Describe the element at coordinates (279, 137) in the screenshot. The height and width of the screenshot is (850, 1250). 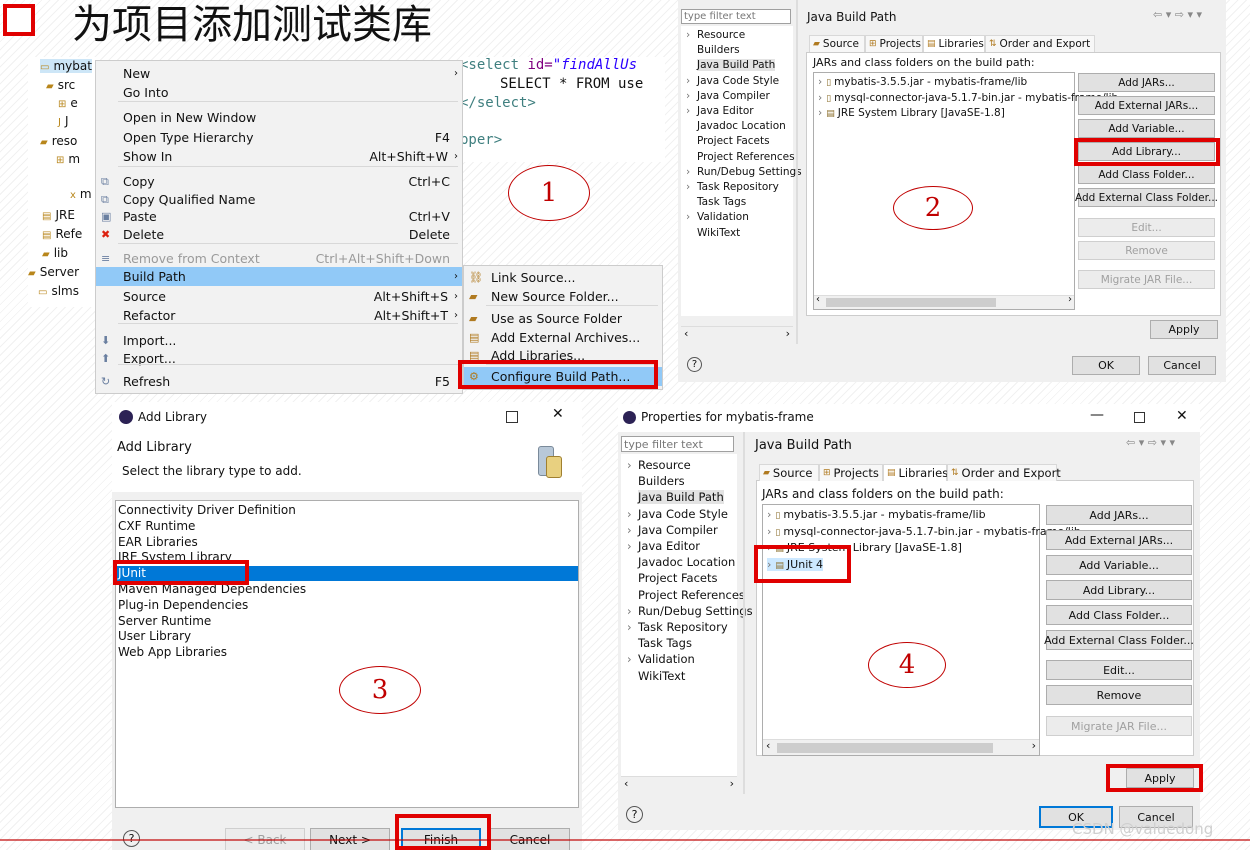
I see `menu-item-open-type-hierarchy: Open Type Hierarchy F4` at that location.